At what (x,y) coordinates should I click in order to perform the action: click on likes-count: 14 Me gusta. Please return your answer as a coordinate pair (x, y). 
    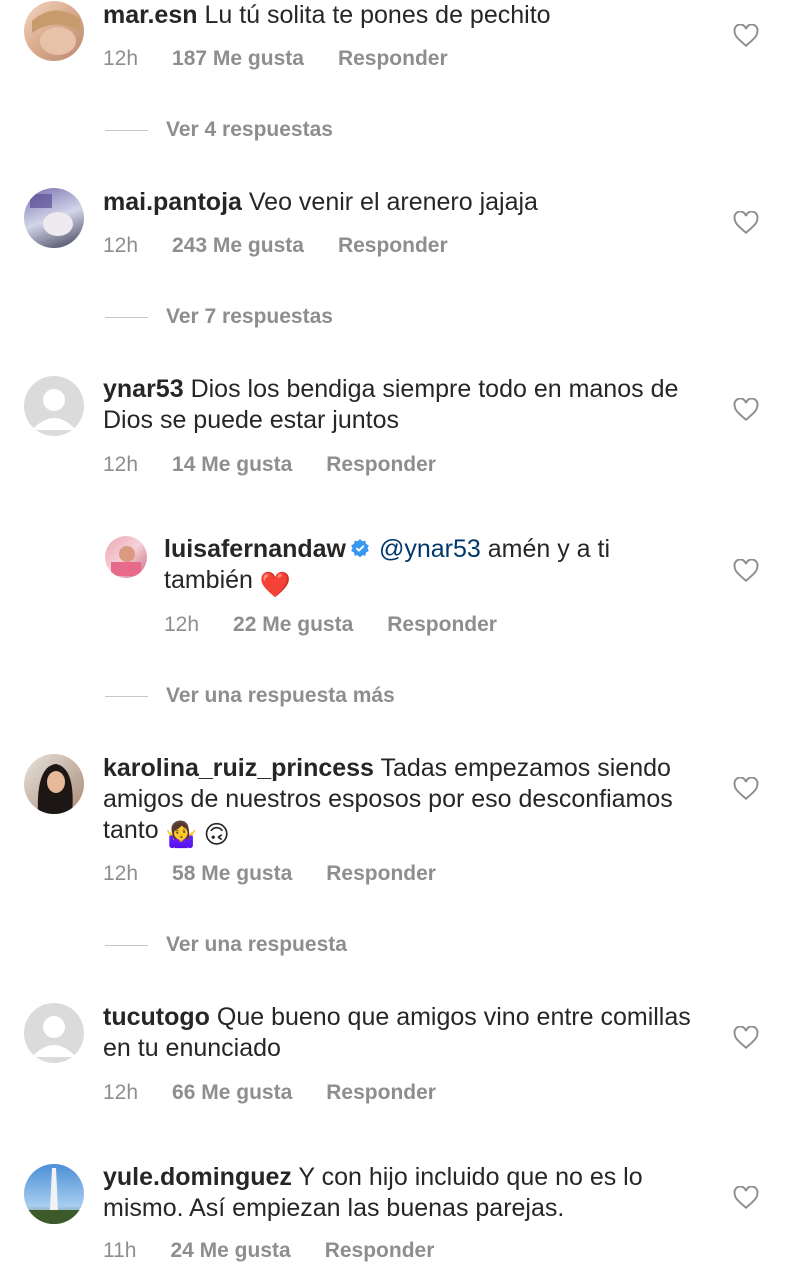
    Looking at the image, I should click on (232, 465).